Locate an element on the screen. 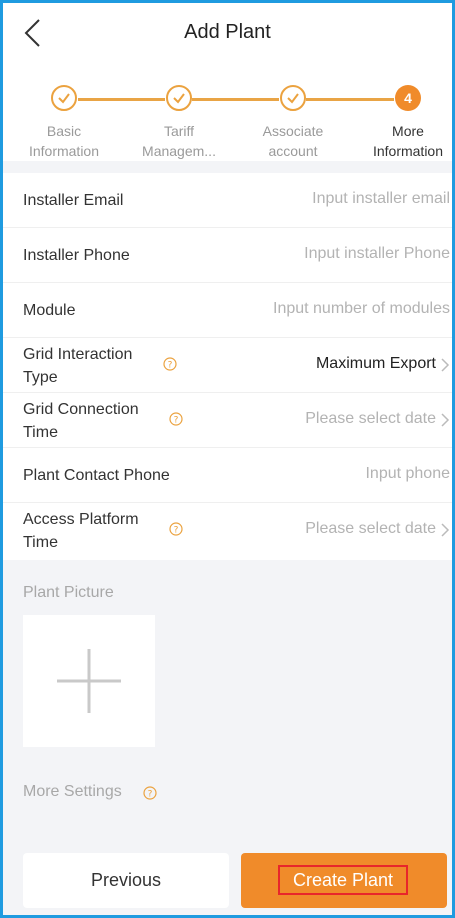 This screenshot has width=455, height=918. grid-interaction-type-row: Grid Interaction Type ? Maximum Export is located at coordinates (227, 365).